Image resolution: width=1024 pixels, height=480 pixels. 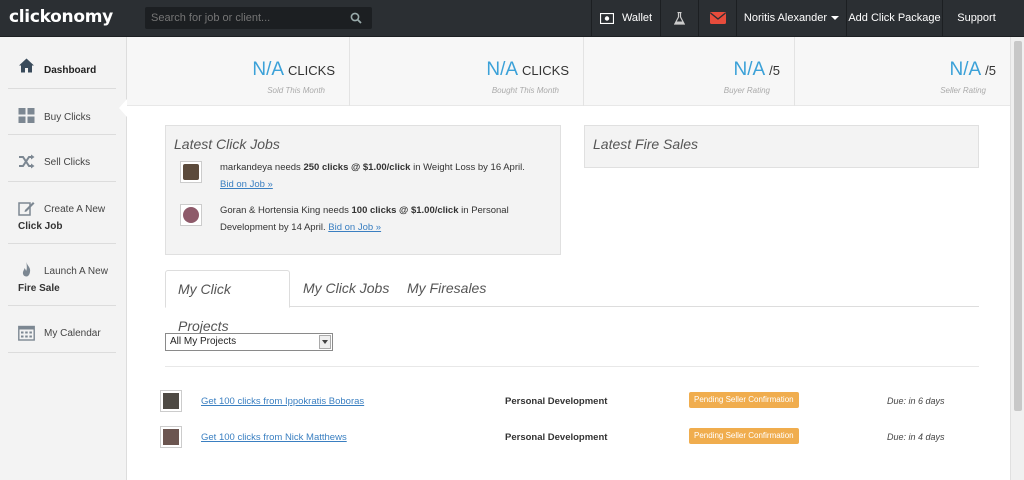 What do you see at coordinates (246, 167) in the screenshot?
I see `job-user: markandeya` at bounding box center [246, 167].